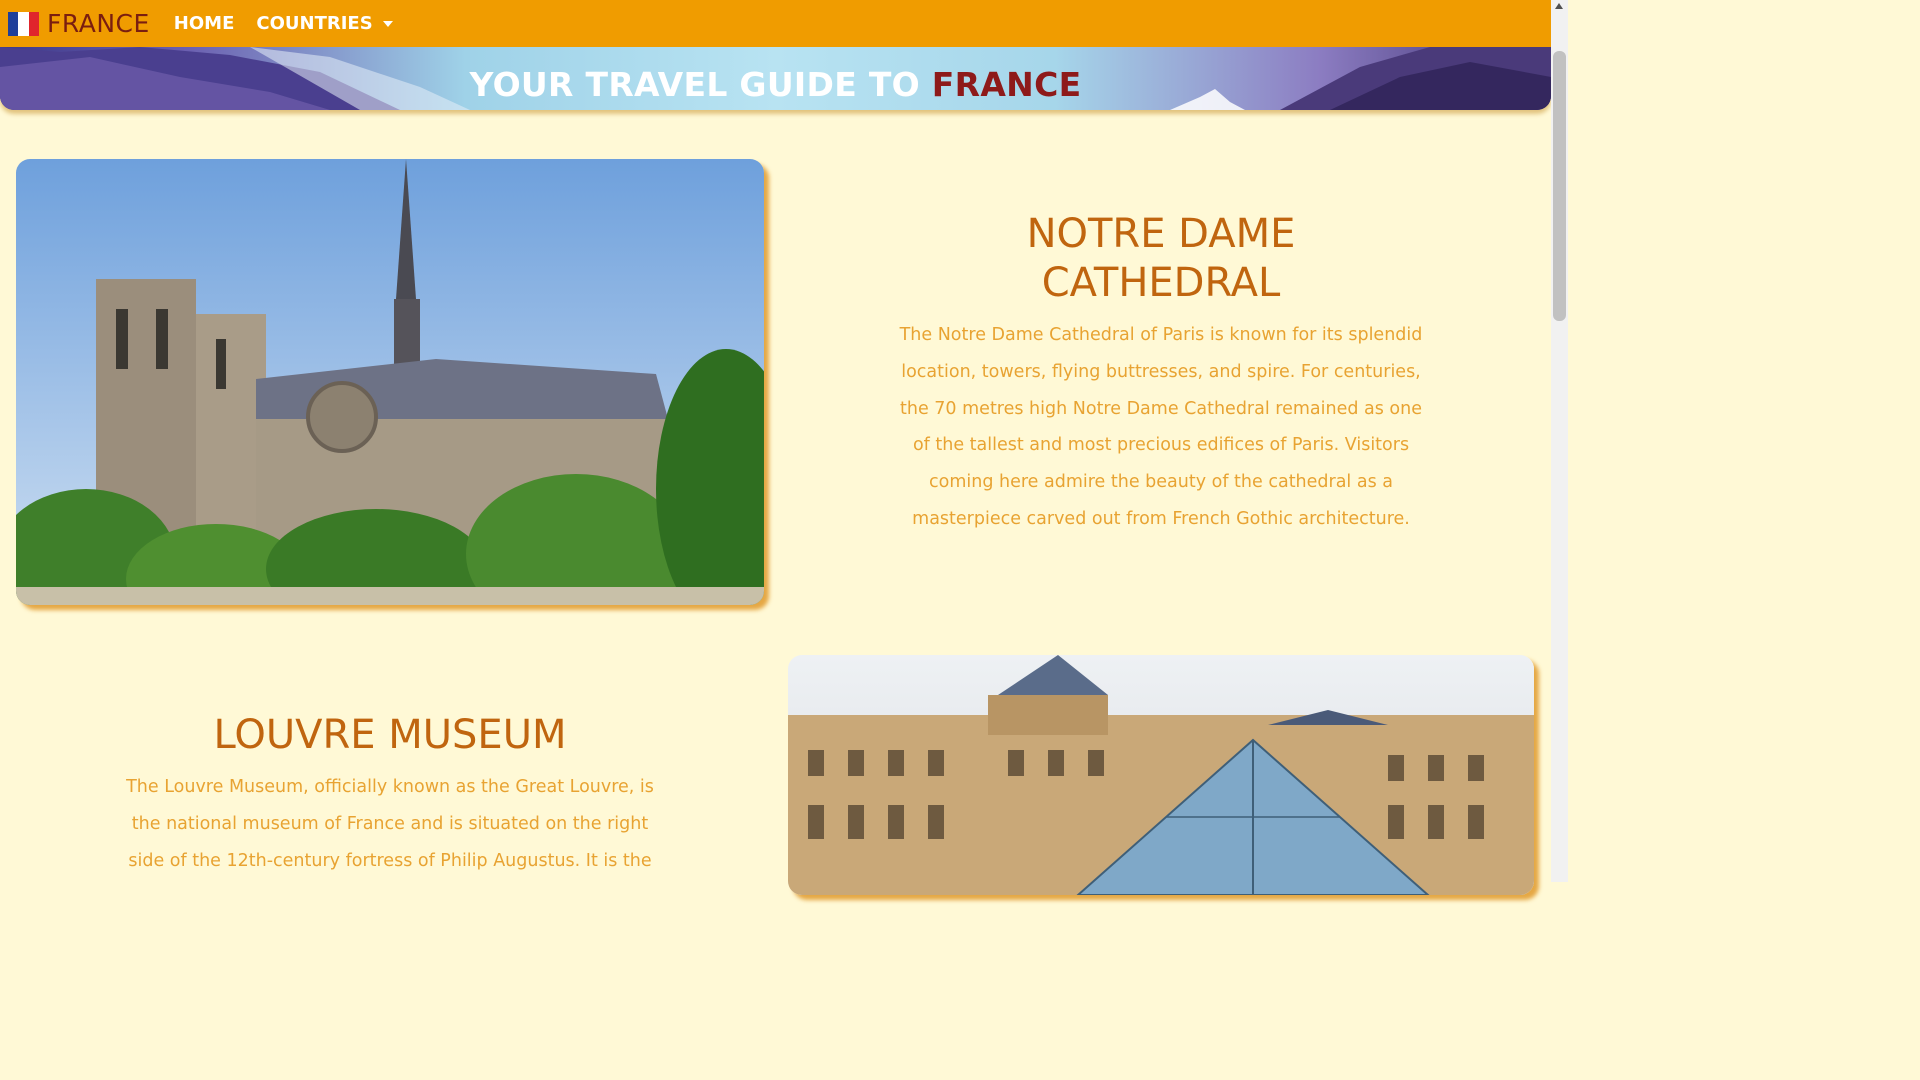  Describe the element at coordinates (1006, 84) in the screenshot. I see `hero-title-accent: FRANCE` at that location.